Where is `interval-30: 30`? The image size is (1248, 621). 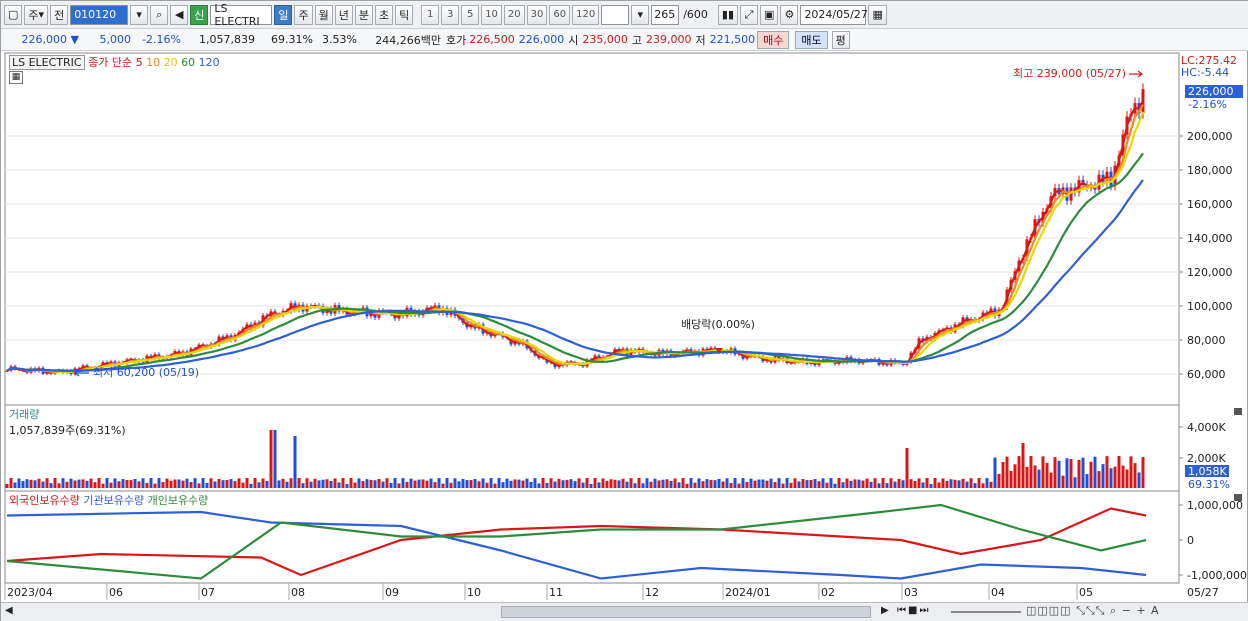
interval-30: 30 is located at coordinates (537, 14).